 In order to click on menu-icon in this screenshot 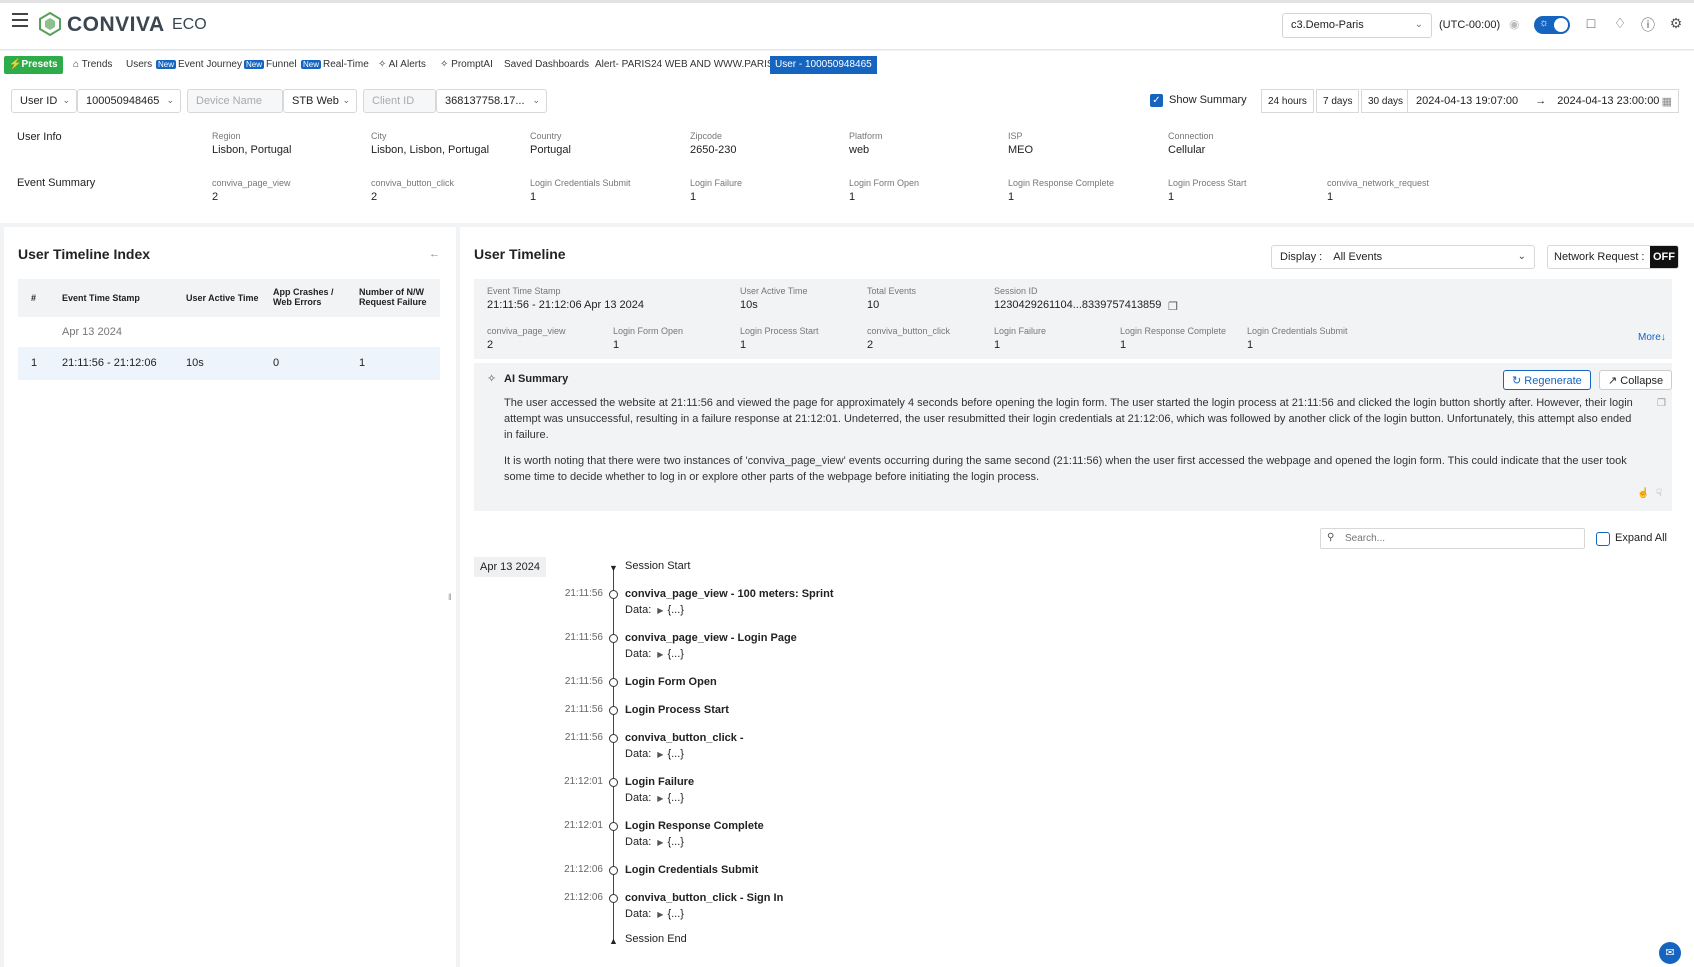, I will do `click(20, 20)`.